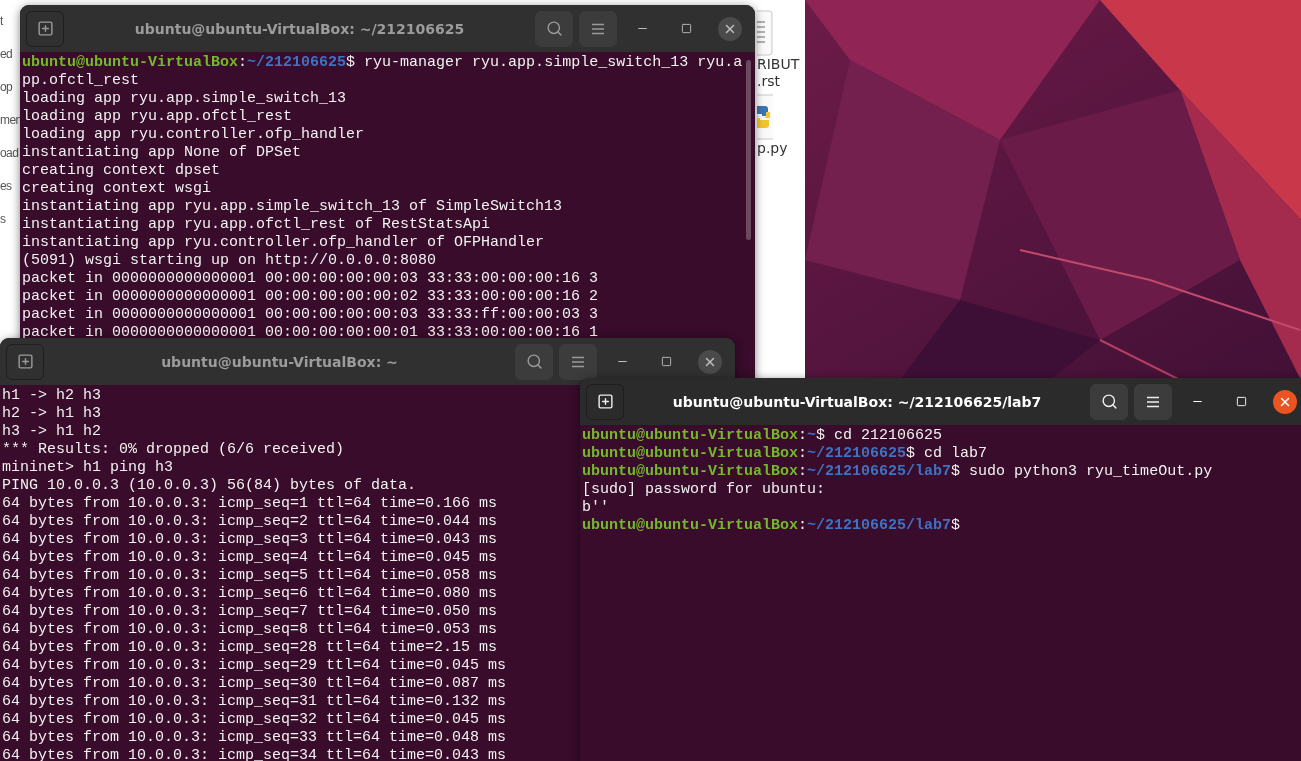 The image size is (1301, 761). What do you see at coordinates (81, 81) in the screenshot?
I see `terminal-line: pp.ofctl_rest` at bounding box center [81, 81].